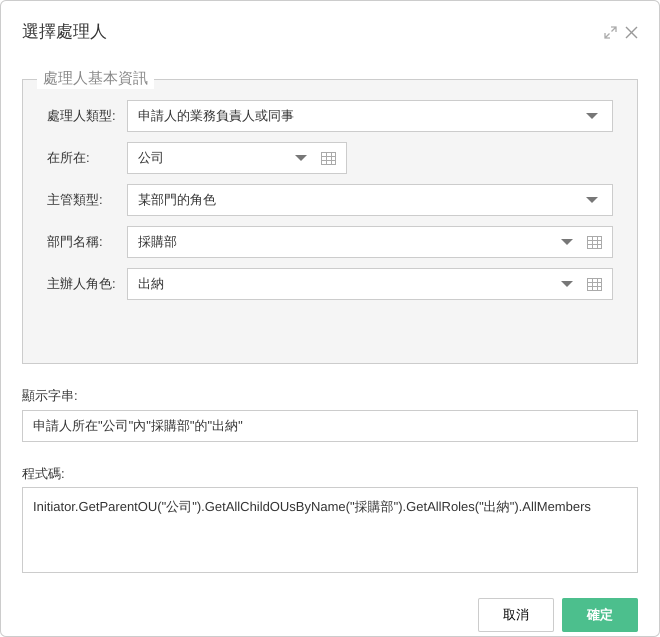 The image size is (660, 637). Describe the element at coordinates (370, 242) in the screenshot. I see `select-field: 採購部` at that location.